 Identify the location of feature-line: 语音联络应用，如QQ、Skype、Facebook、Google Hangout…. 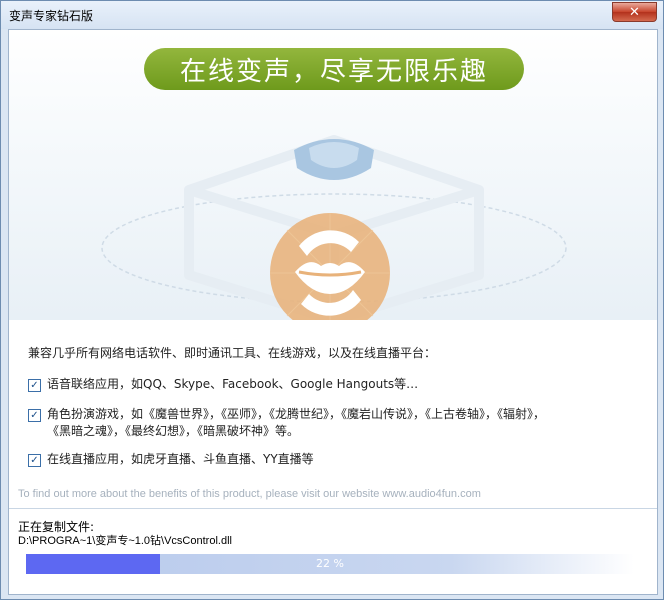
(233, 384).